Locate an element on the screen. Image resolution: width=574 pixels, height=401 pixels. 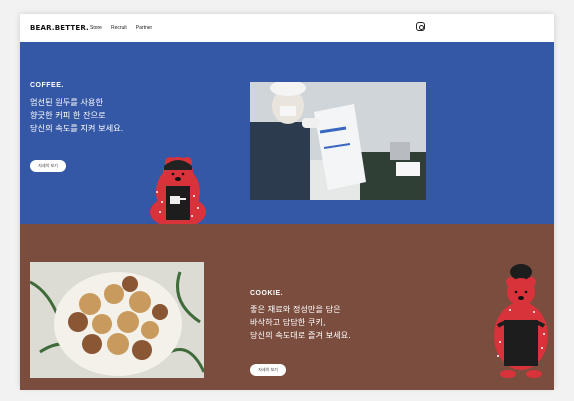
cookie-line-1: 좋은 재료와 정성만을 담은 is located at coordinates (295, 309).